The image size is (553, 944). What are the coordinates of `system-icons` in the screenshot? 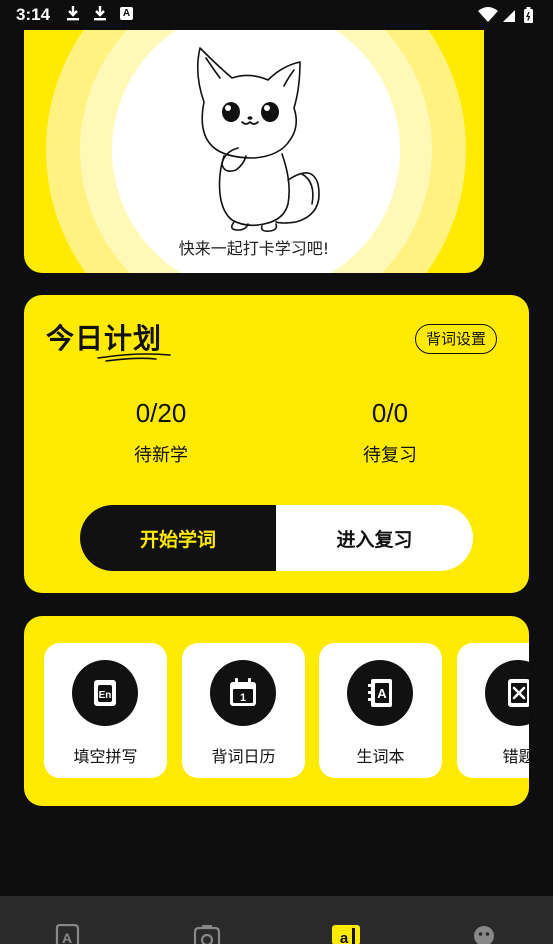 It's located at (506, 17).